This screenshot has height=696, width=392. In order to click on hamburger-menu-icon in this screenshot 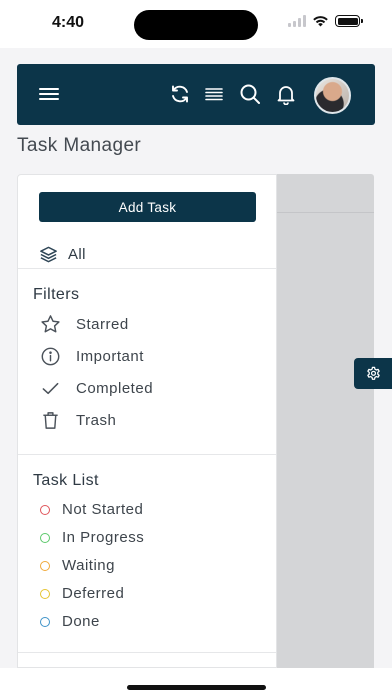, I will do `click(49, 94)`.